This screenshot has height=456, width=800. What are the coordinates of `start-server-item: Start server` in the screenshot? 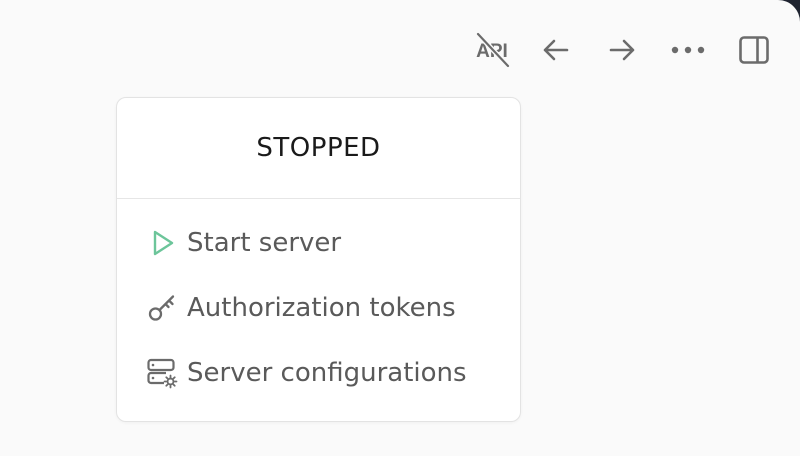 It's located at (318, 242).